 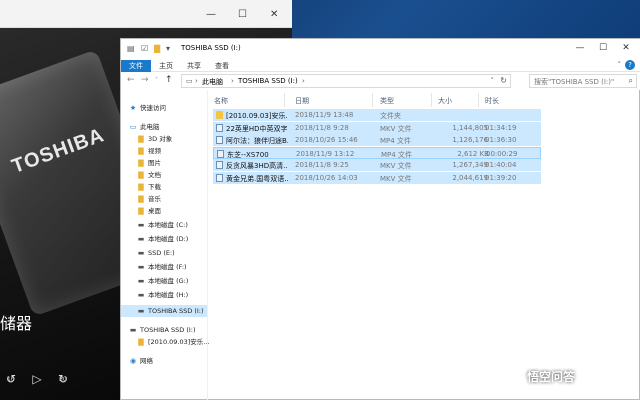 What do you see at coordinates (164, 151) in the screenshot?
I see `sidebar-item: ▇ 视频` at bounding box center [164, 151].